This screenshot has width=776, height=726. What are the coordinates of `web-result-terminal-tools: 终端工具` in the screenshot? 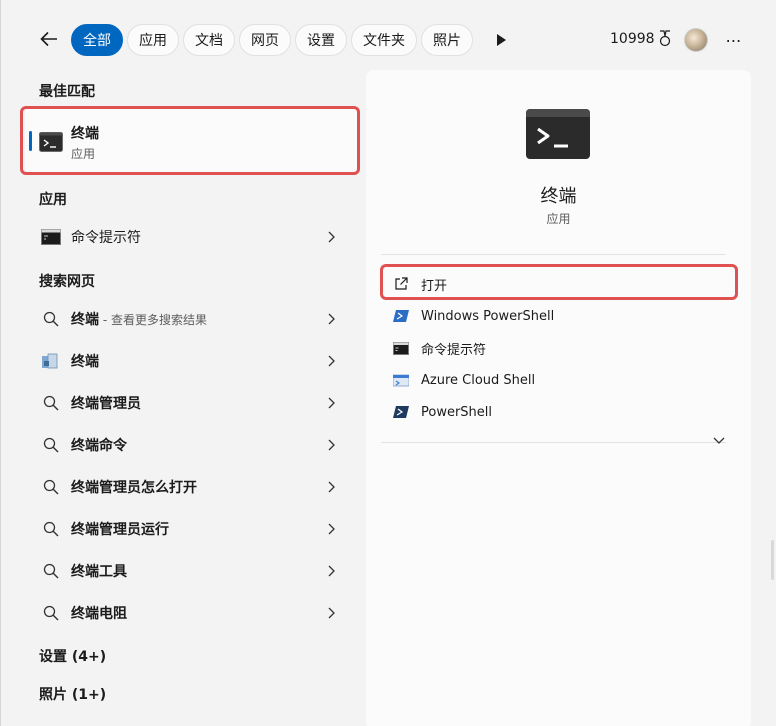 It's located at (188, 571).